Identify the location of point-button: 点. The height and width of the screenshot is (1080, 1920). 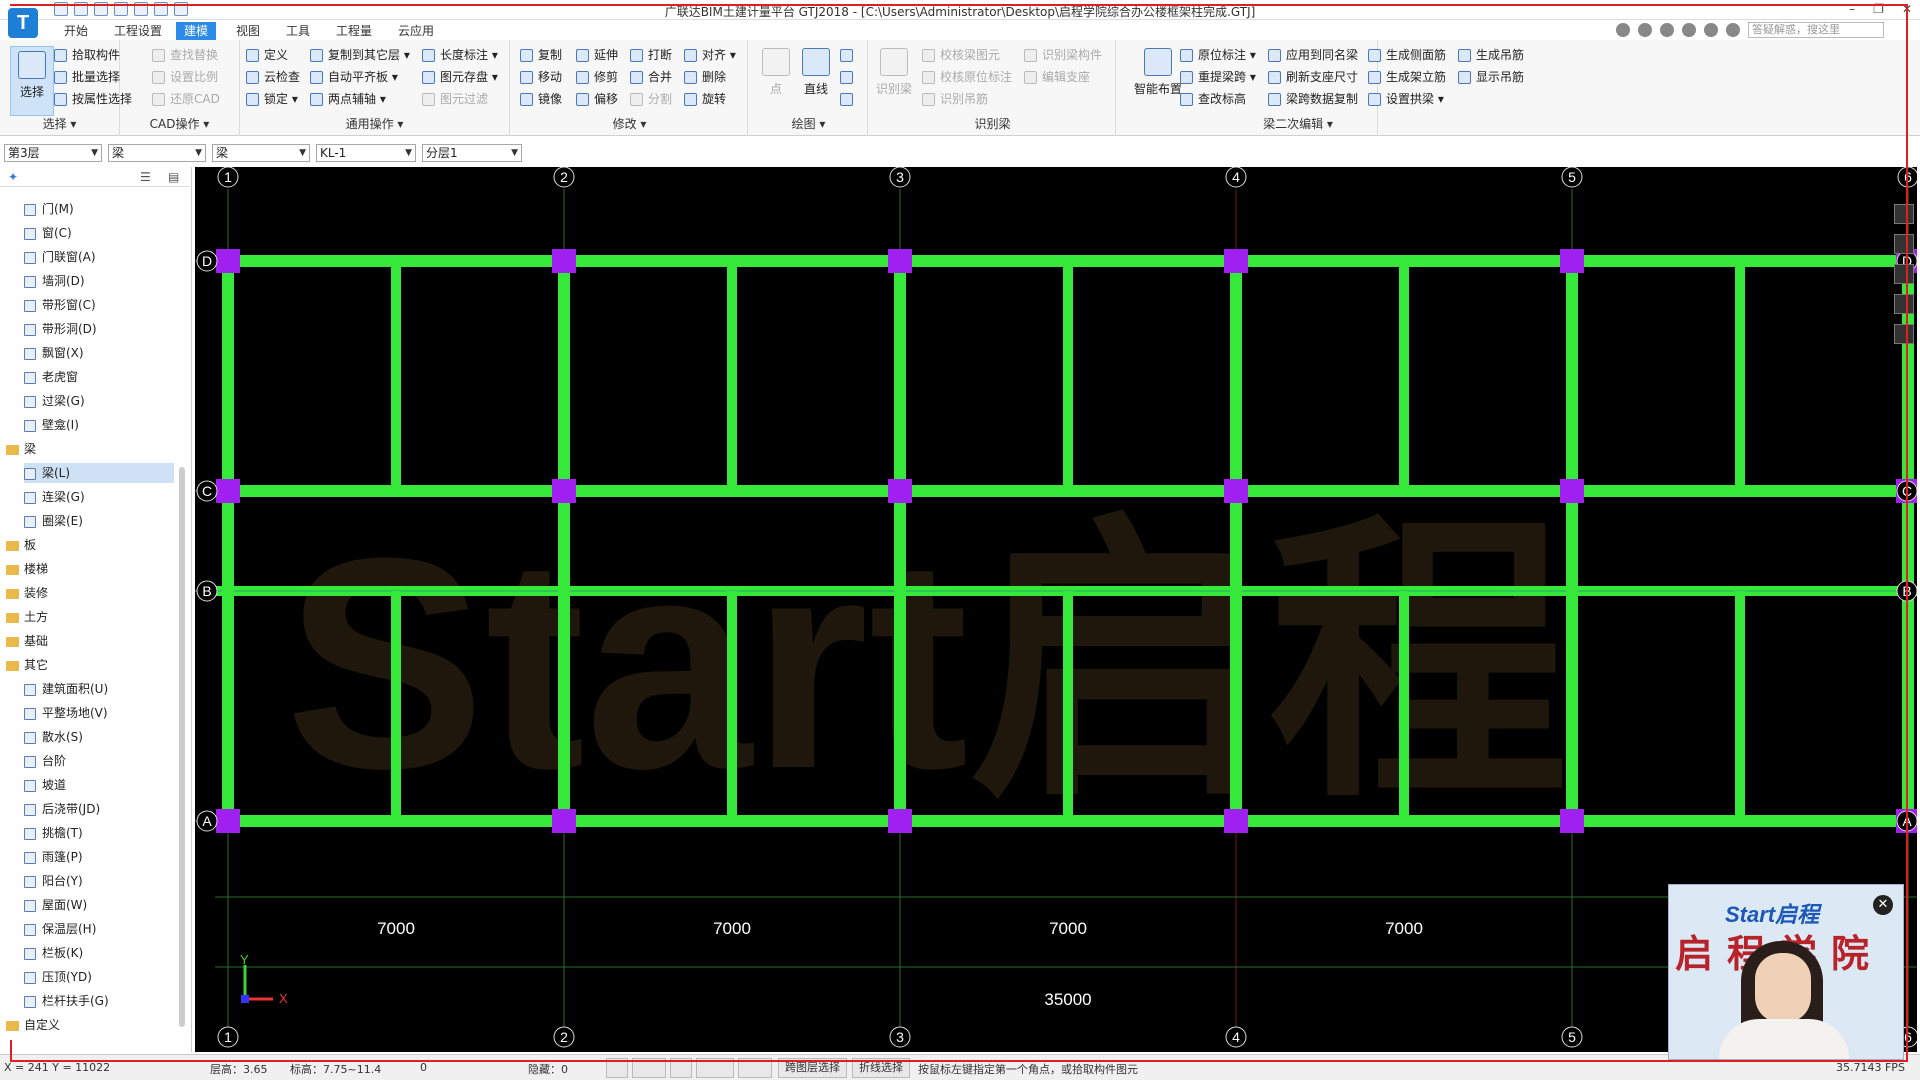
(776, 72).